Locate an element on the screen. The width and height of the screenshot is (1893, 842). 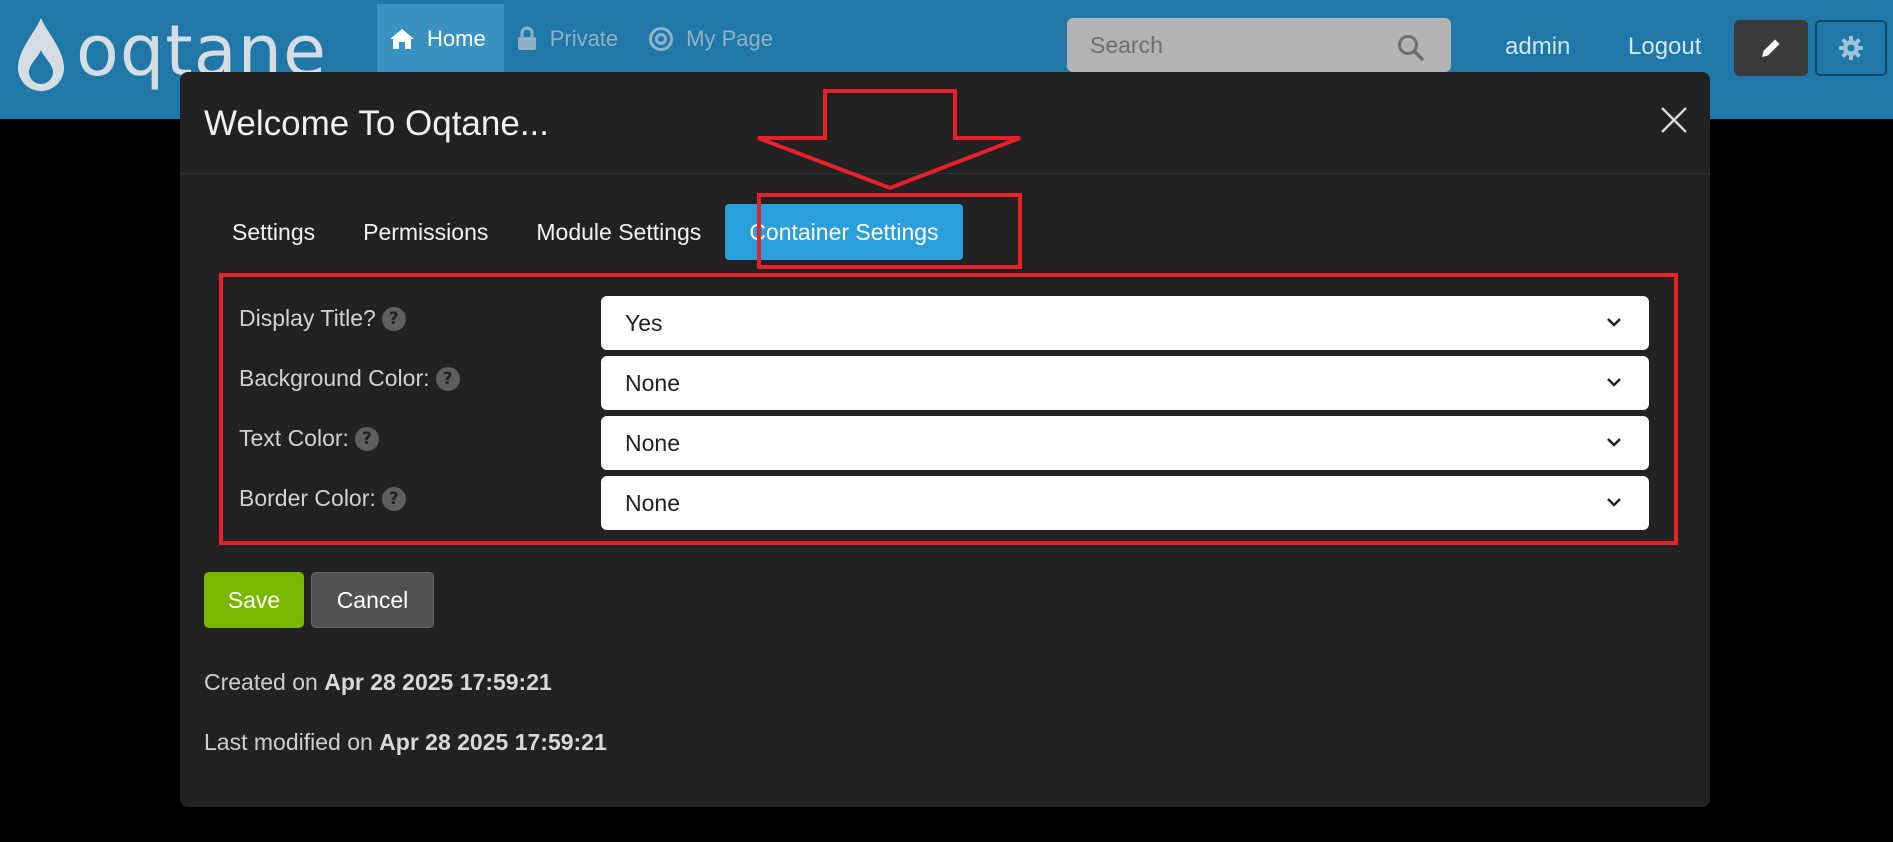
main-nav: Home Private My Page is located at coordinates (584, 39).